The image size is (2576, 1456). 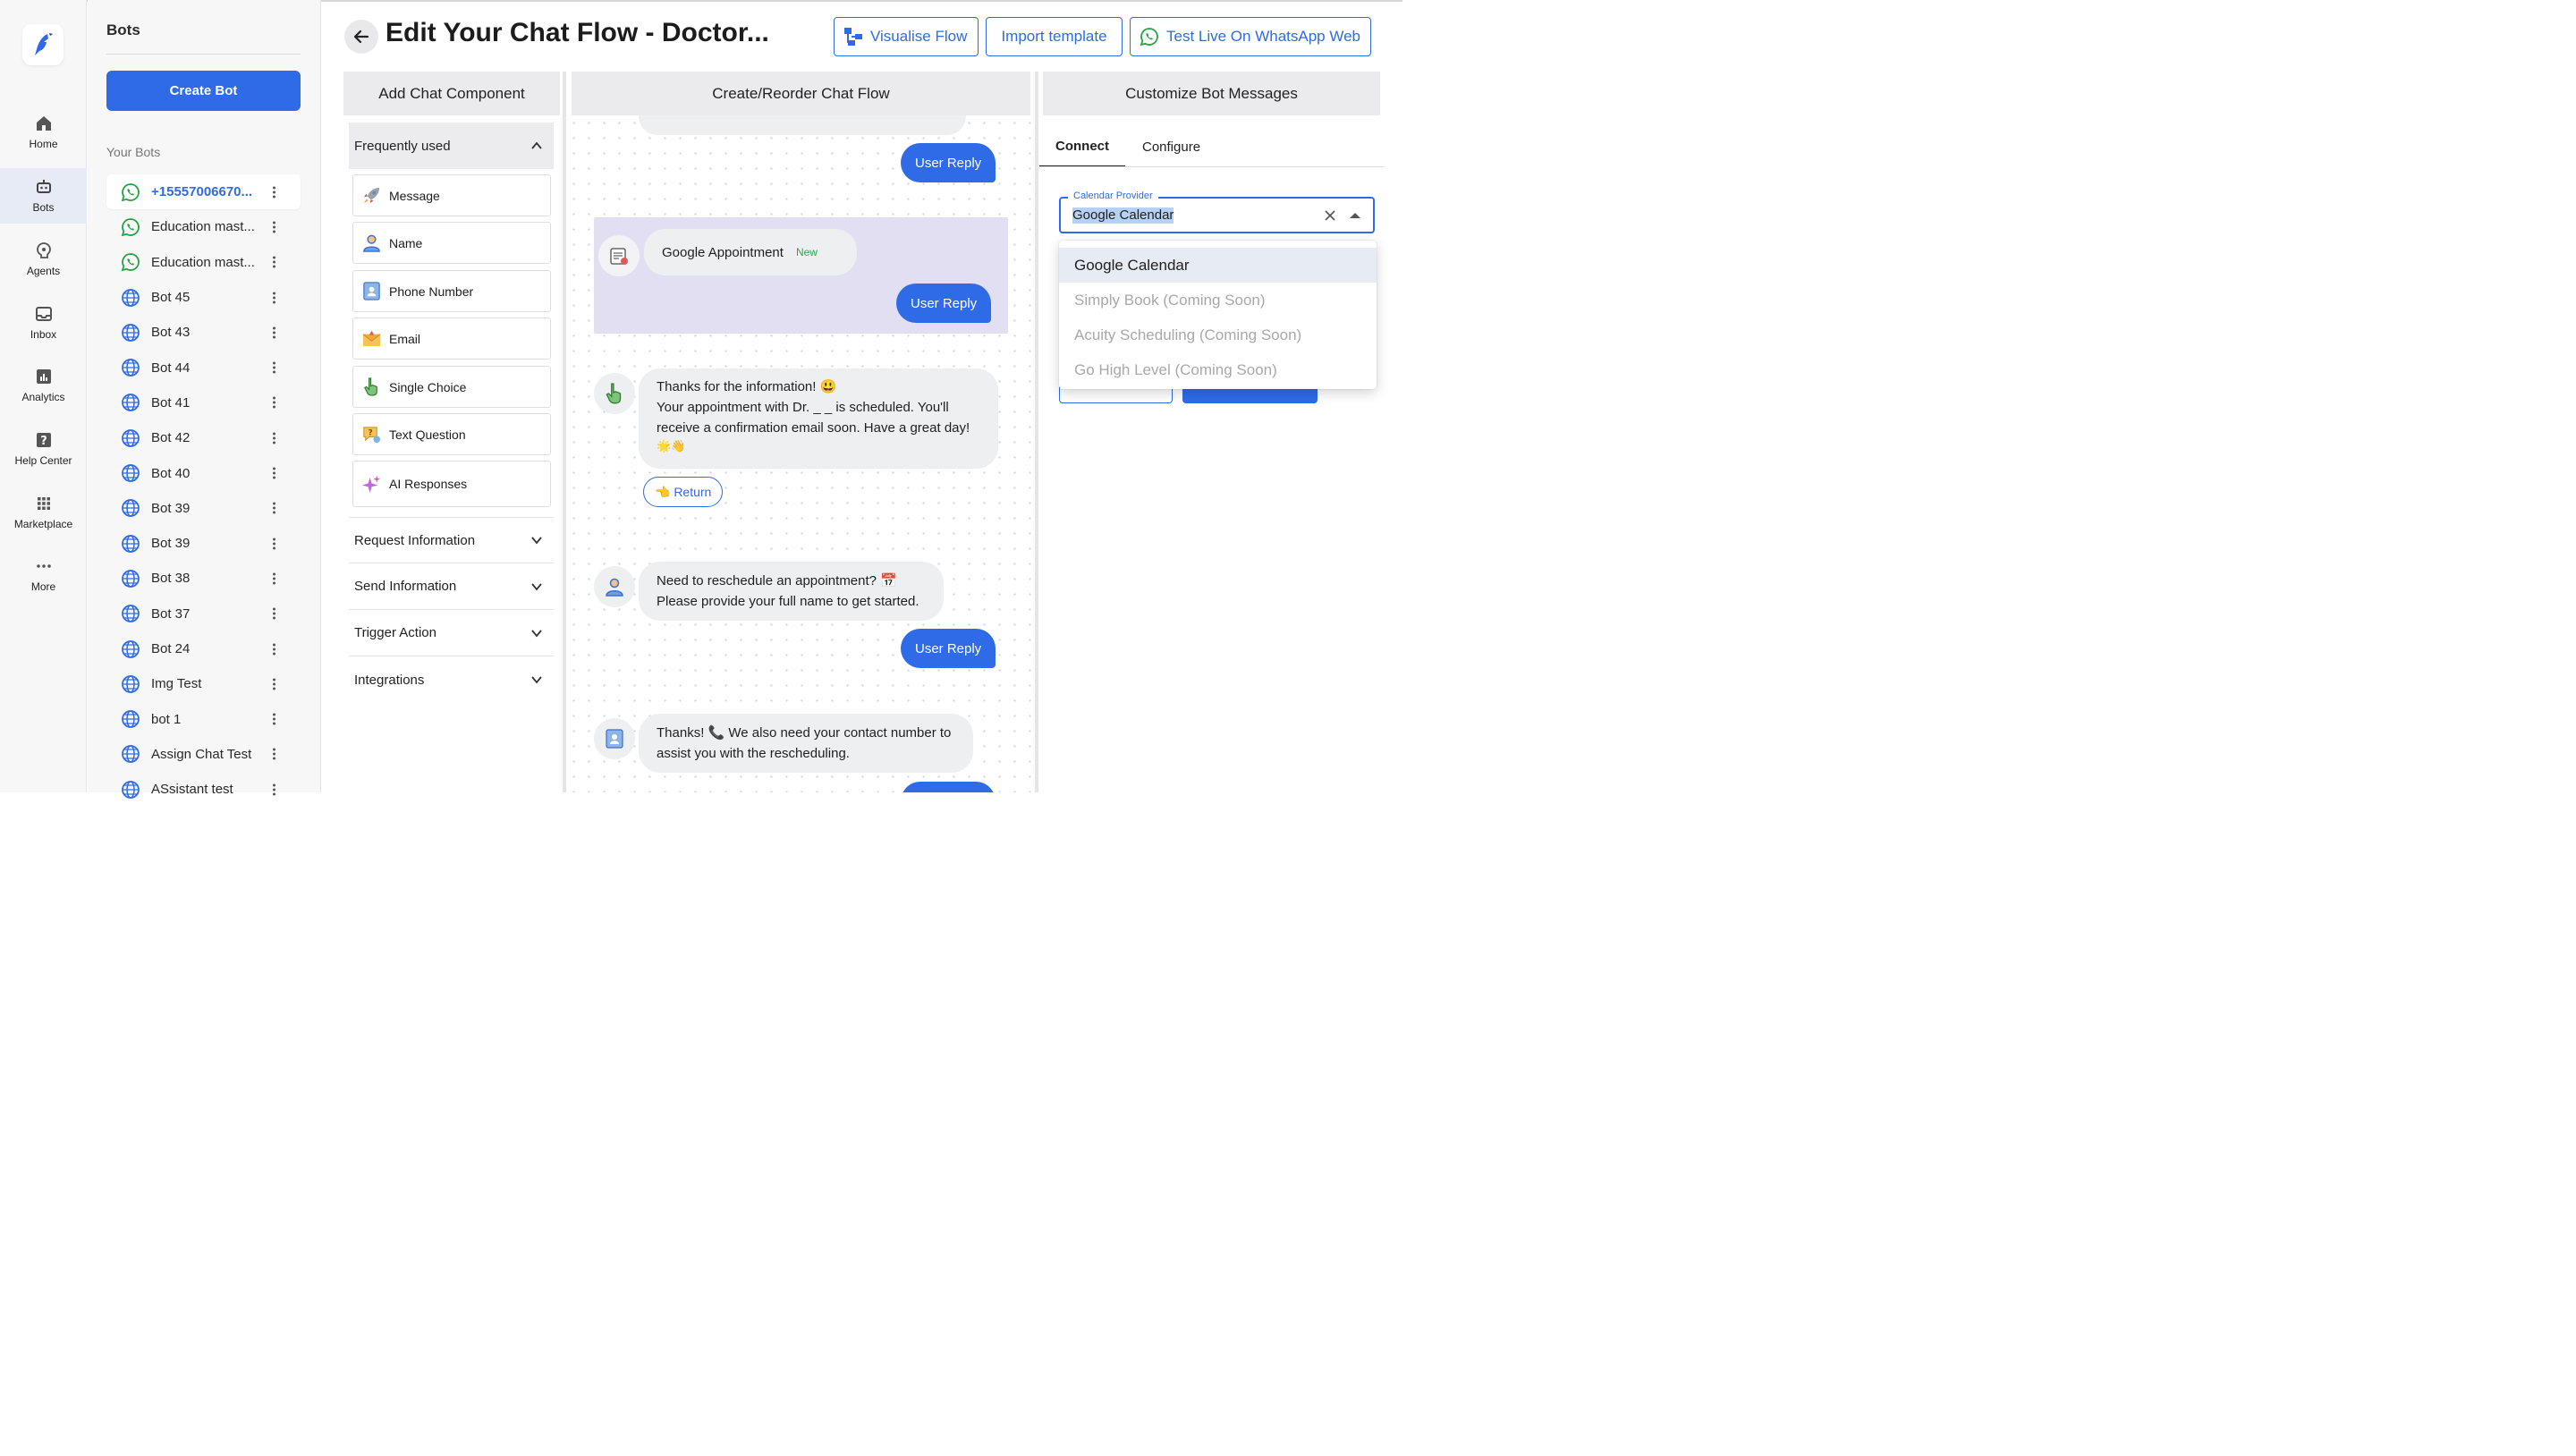 I want to click on envelope-icon, so click(x=371, y=338).